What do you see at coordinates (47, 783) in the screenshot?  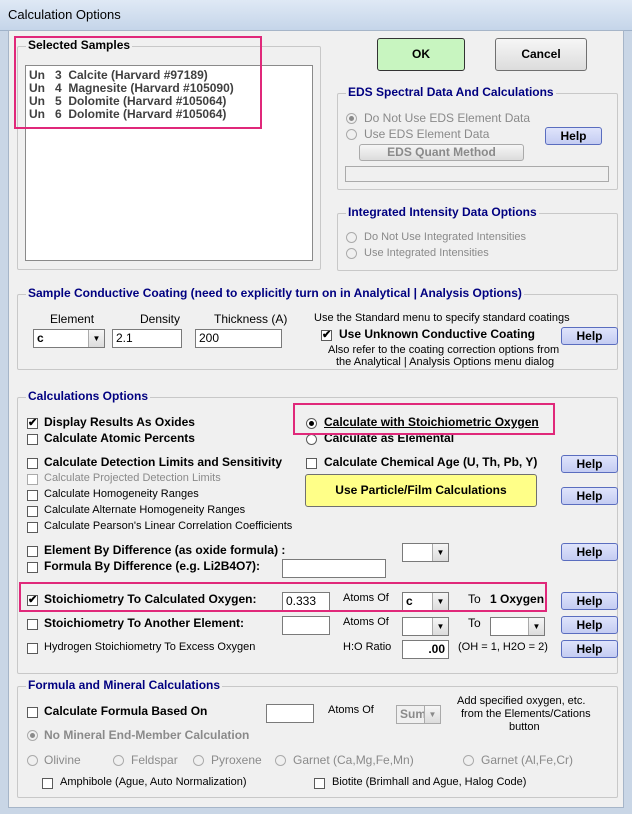 I see `amphibole-checkbox` at bounding box center [47, 783].